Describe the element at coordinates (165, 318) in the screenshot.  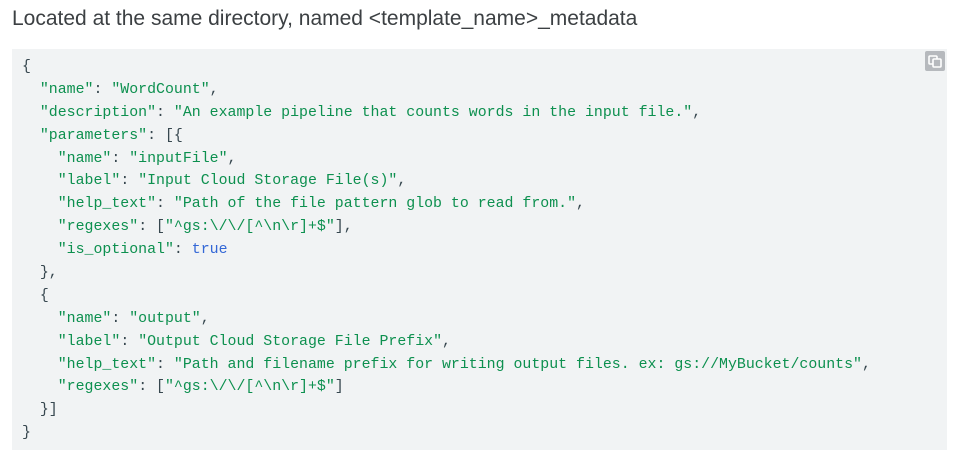
I see `json-string: "output"` at that location.